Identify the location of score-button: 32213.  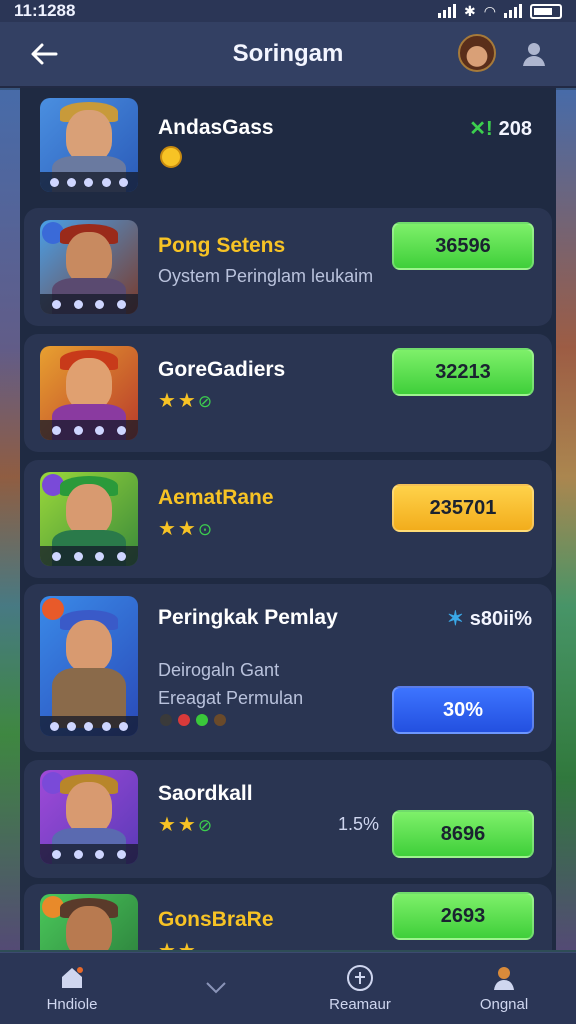
(463, 372).